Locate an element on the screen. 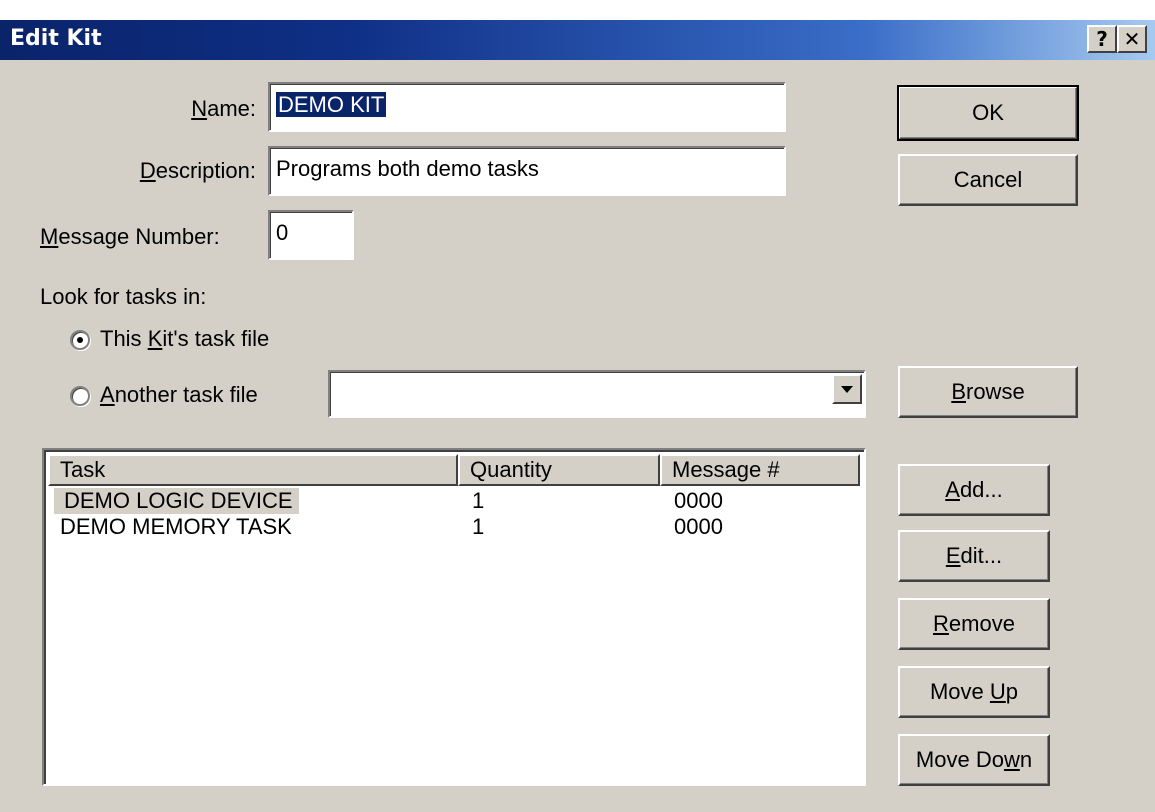 The width and height of the screenshot is (1155, 812). message-number-label: Message Number: is located at coordinates (130, 236).